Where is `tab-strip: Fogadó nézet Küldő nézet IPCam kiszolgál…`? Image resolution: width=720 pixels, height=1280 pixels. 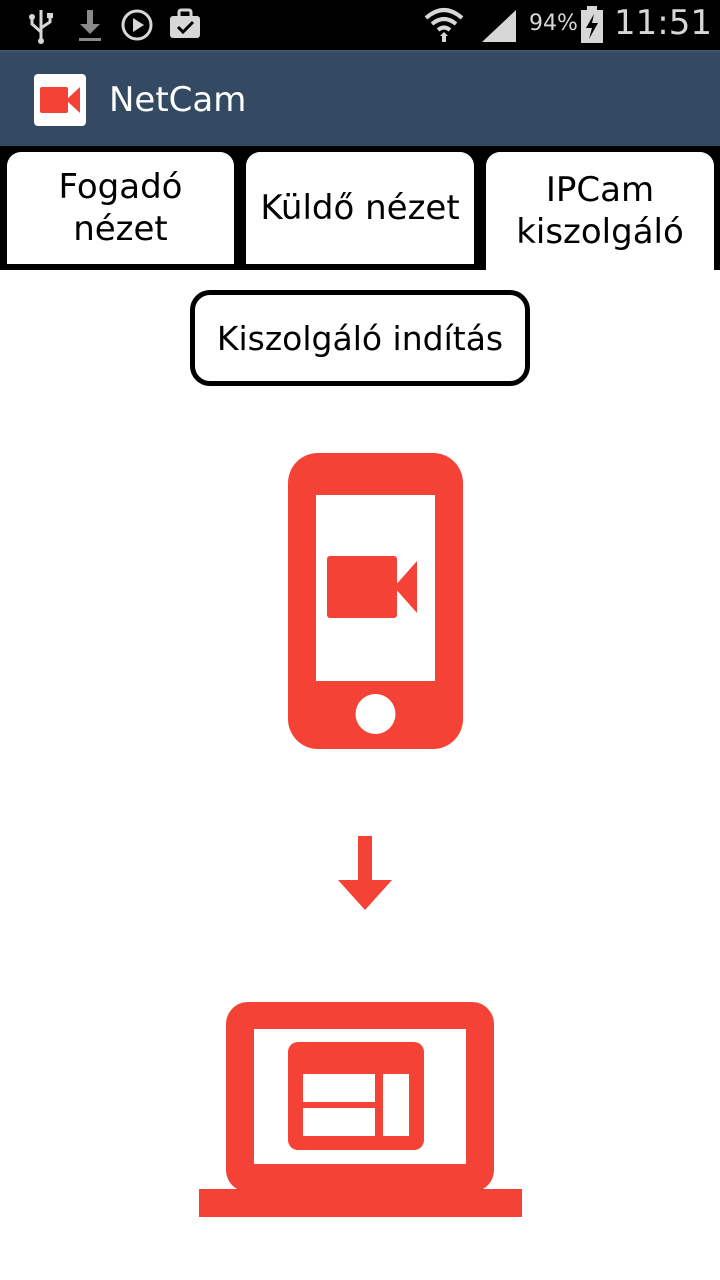
tab-strip: Fogadó nézet Küldő nézet IPCam kiszolgál… is located at coordinates (360, 208).